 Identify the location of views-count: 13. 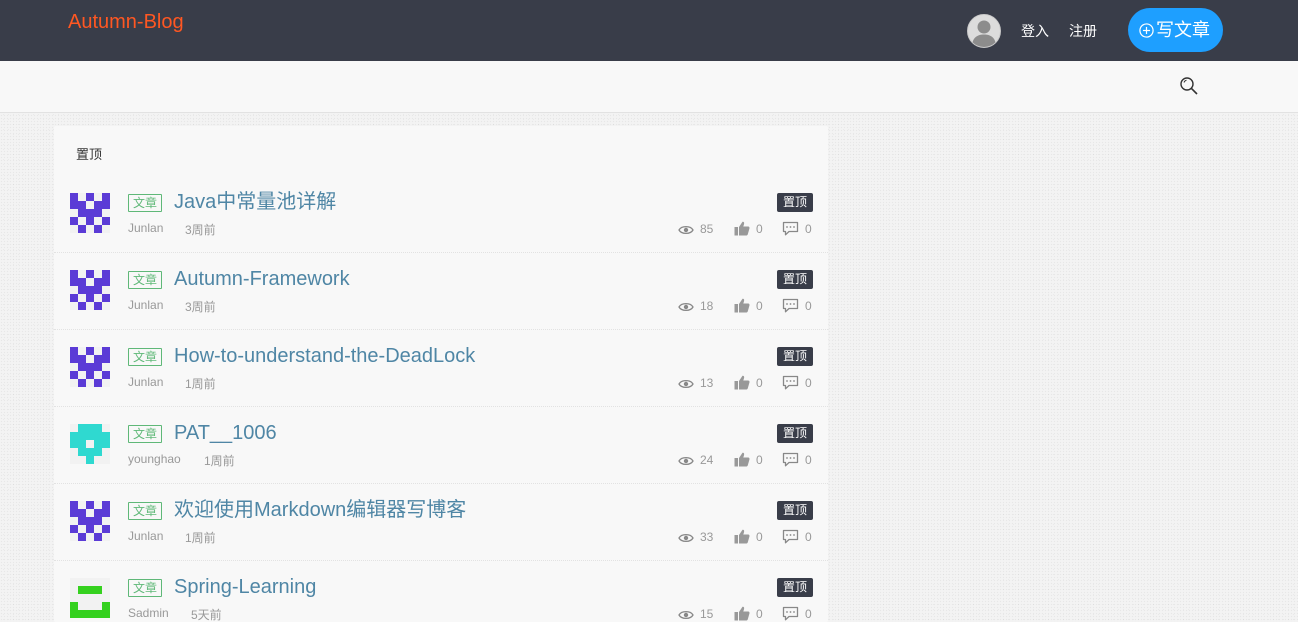
(707, 383).